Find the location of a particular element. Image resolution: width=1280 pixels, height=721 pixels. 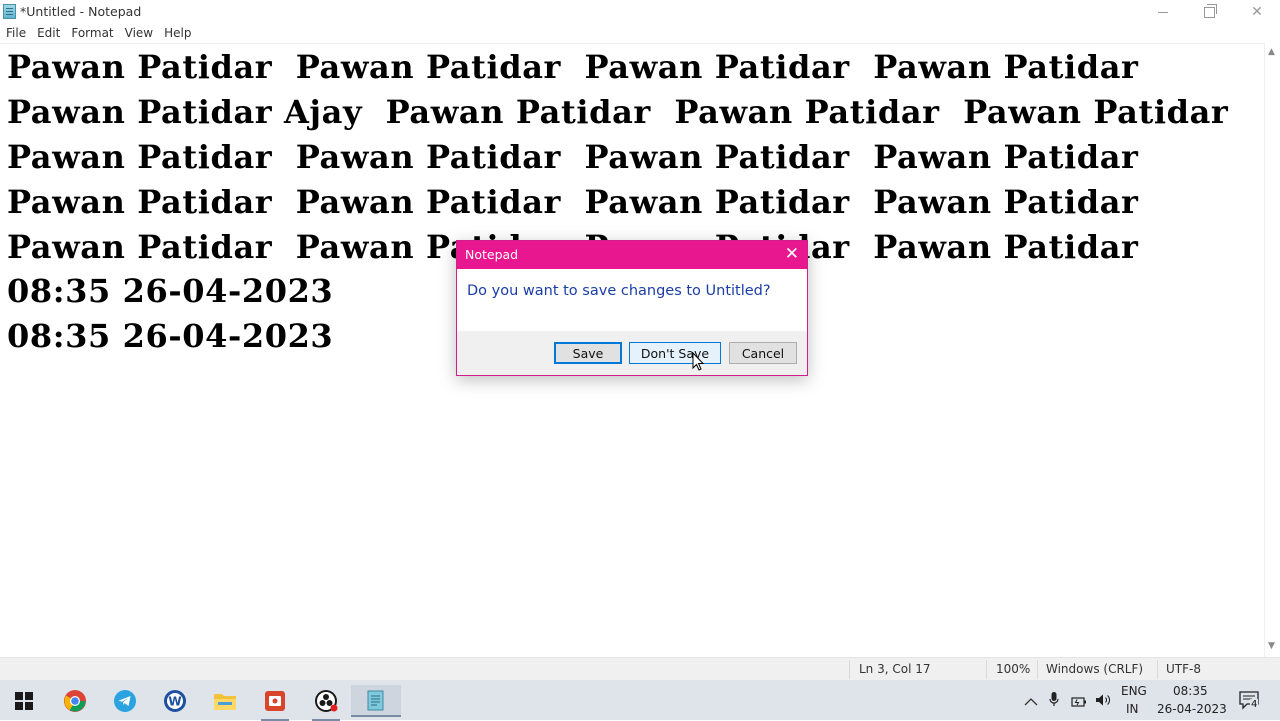

line-endings: Windows (CRLF) is located at coordinates (1095, 669).